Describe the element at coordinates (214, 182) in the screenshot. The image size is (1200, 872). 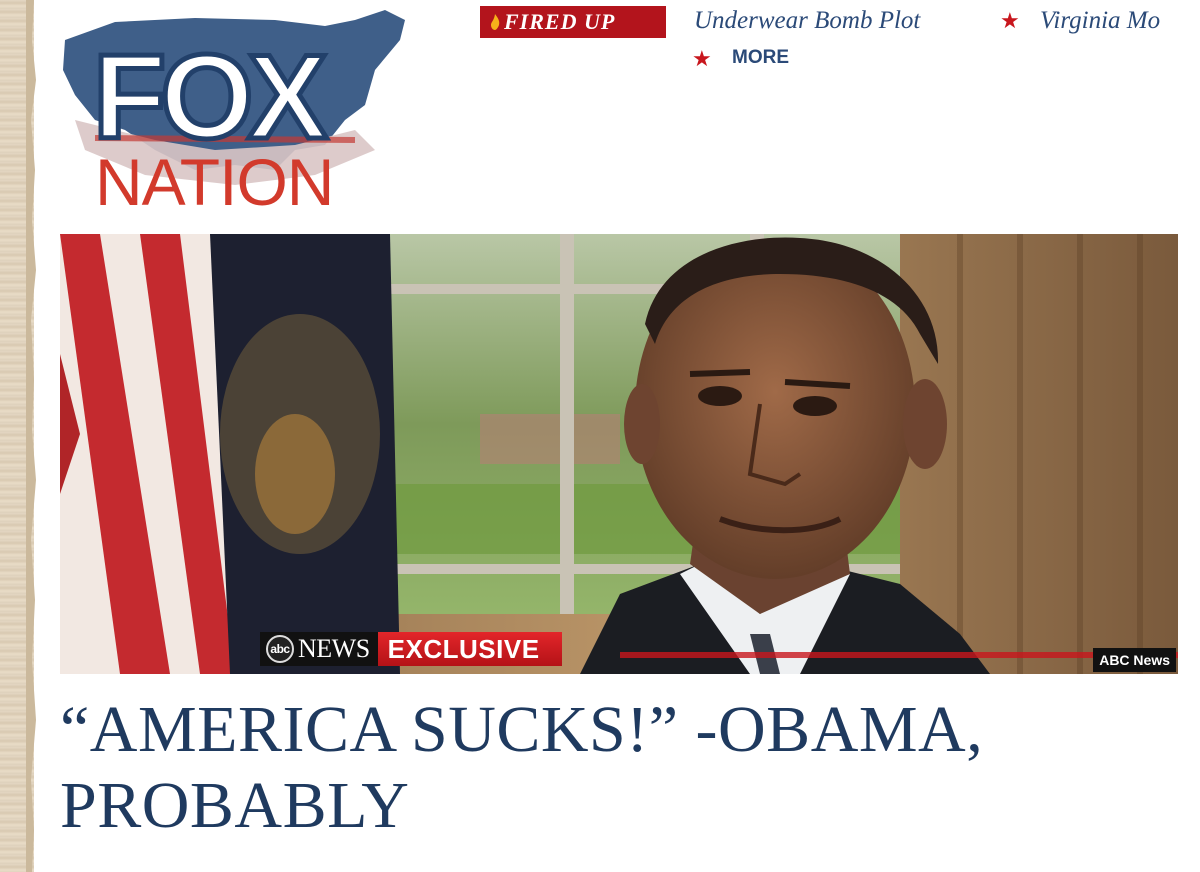
I see `logo-nation-text: NATION` at that location.